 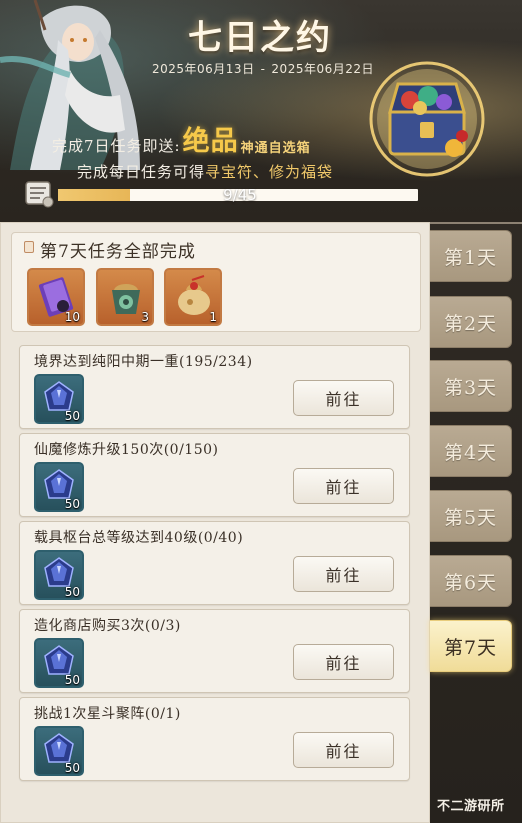 I want to click on day-completion-card: 第7天任务全部完成 10 3 1, so click(x=216, y=282).